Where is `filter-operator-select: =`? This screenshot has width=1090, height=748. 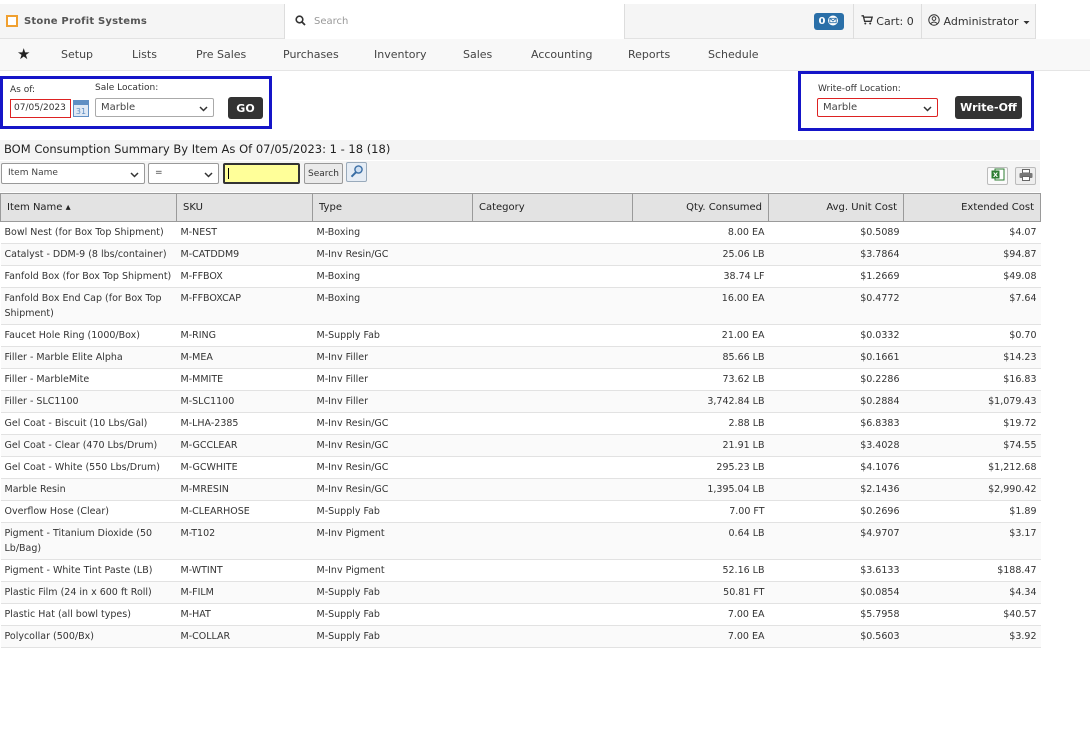 filter-operator-select: = is located at coordinates (183, 173).